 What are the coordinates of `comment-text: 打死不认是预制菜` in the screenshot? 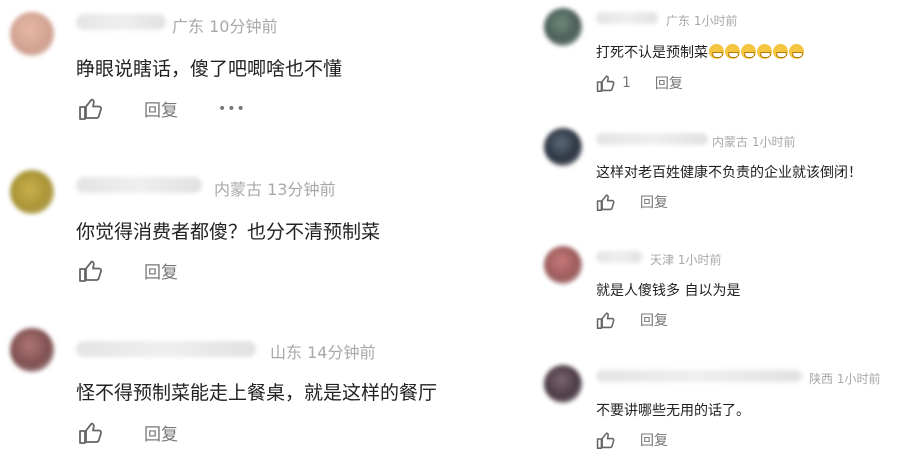 It's located at (700, 52).